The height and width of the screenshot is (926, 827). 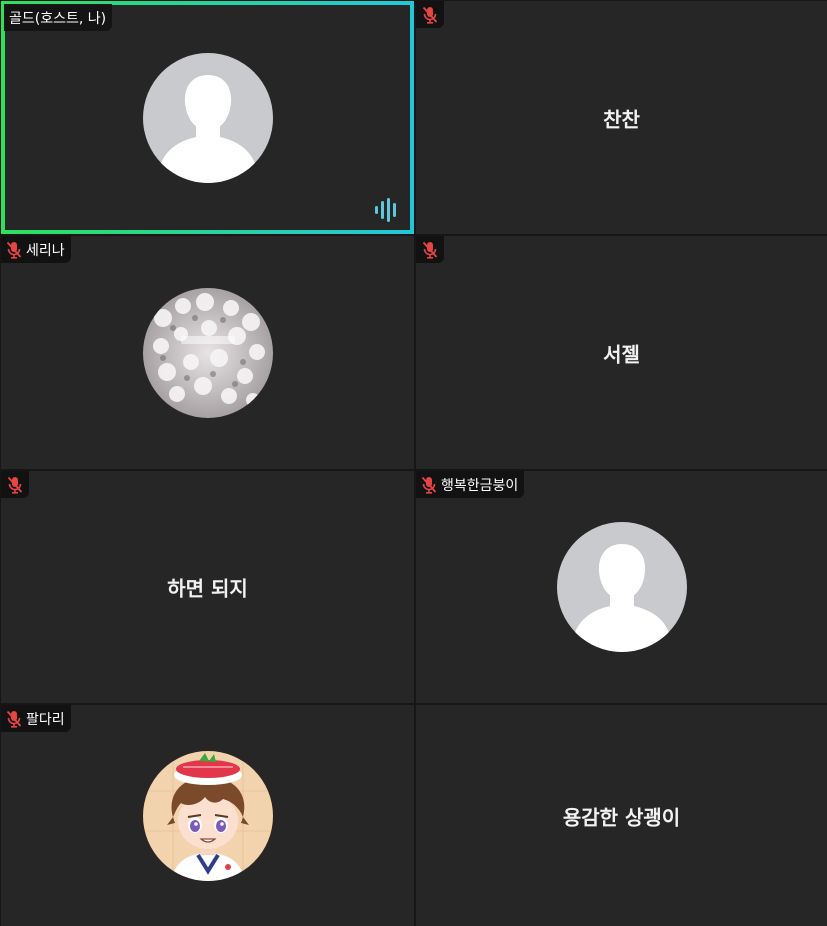 I want to click on participant-name-tag: 골드(호스트, 나), so click(x=58, y=17).